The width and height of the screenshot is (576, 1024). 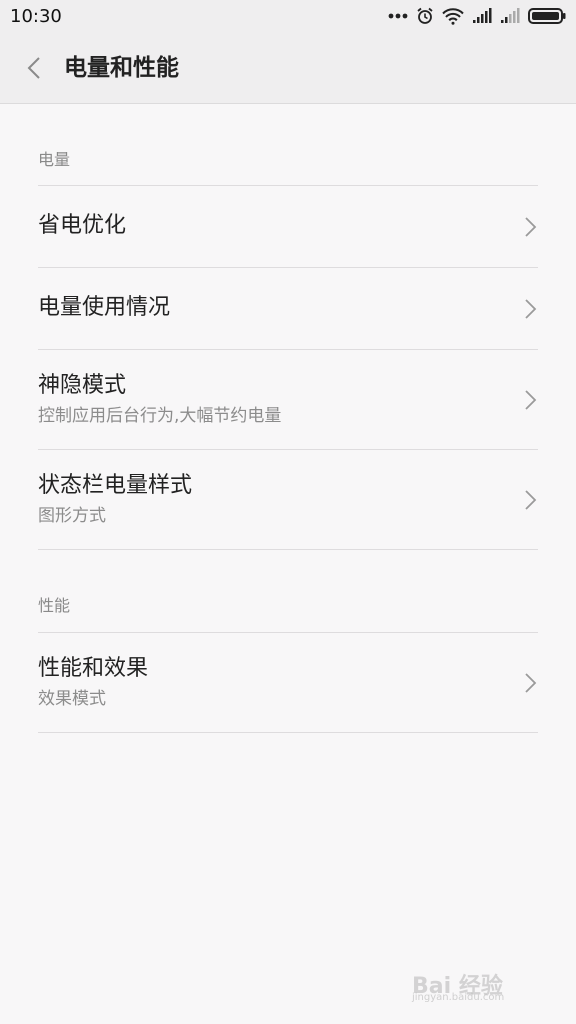 I want to click on item-title: 神隐模式, so click(x=82, y=385).